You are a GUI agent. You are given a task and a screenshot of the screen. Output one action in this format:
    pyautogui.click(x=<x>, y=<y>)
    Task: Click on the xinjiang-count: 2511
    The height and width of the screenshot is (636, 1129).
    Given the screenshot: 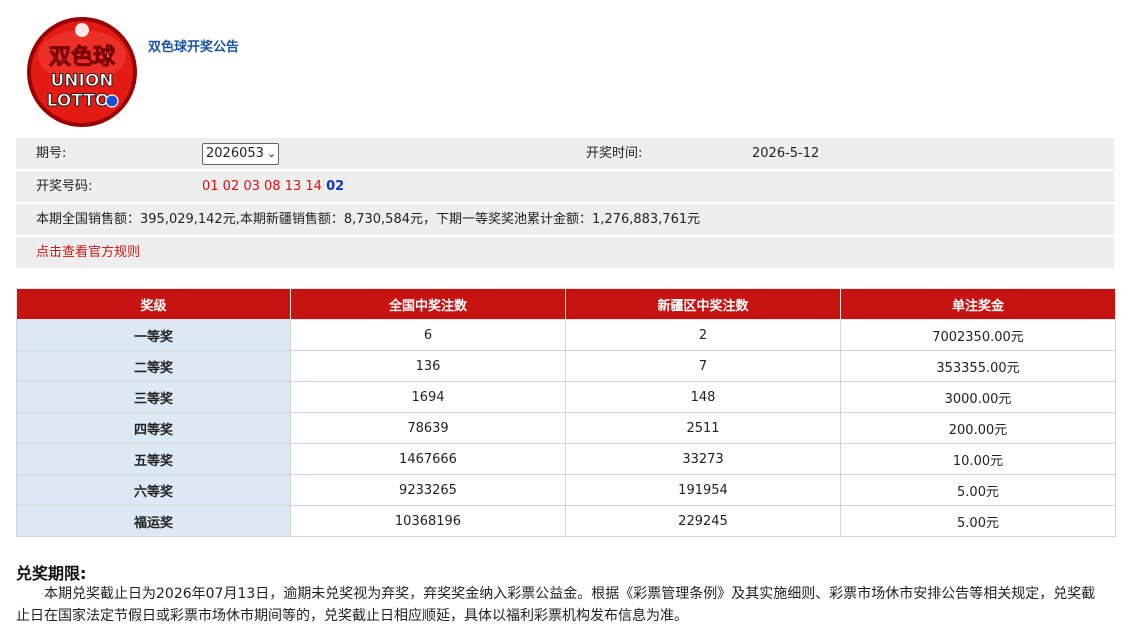 What is the action you would take?
    pyautogui.click(x=703, y=428)
    